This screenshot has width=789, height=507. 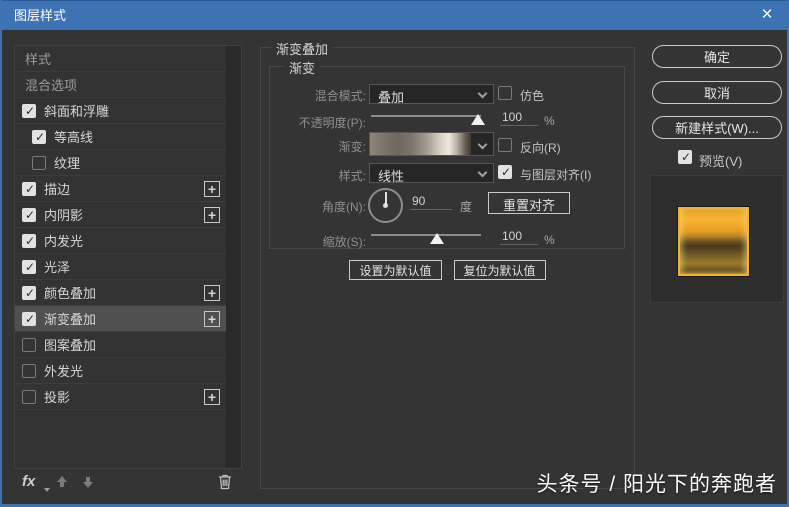 I want to click on sidebar-item-stroke: 描边 +, so click(x=128, y=189).